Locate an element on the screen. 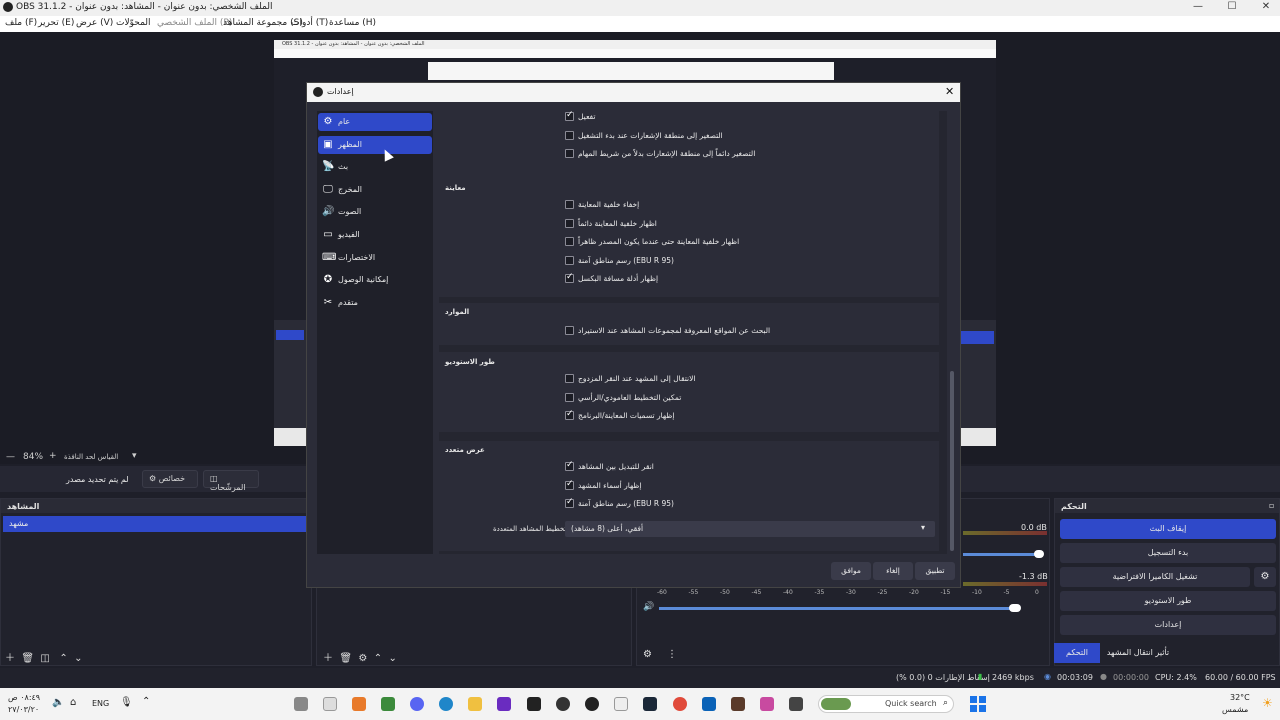 The height and width of the screenshot is (720, 1280). menu-file: ملف (F) is located at coordinates (21, 23).